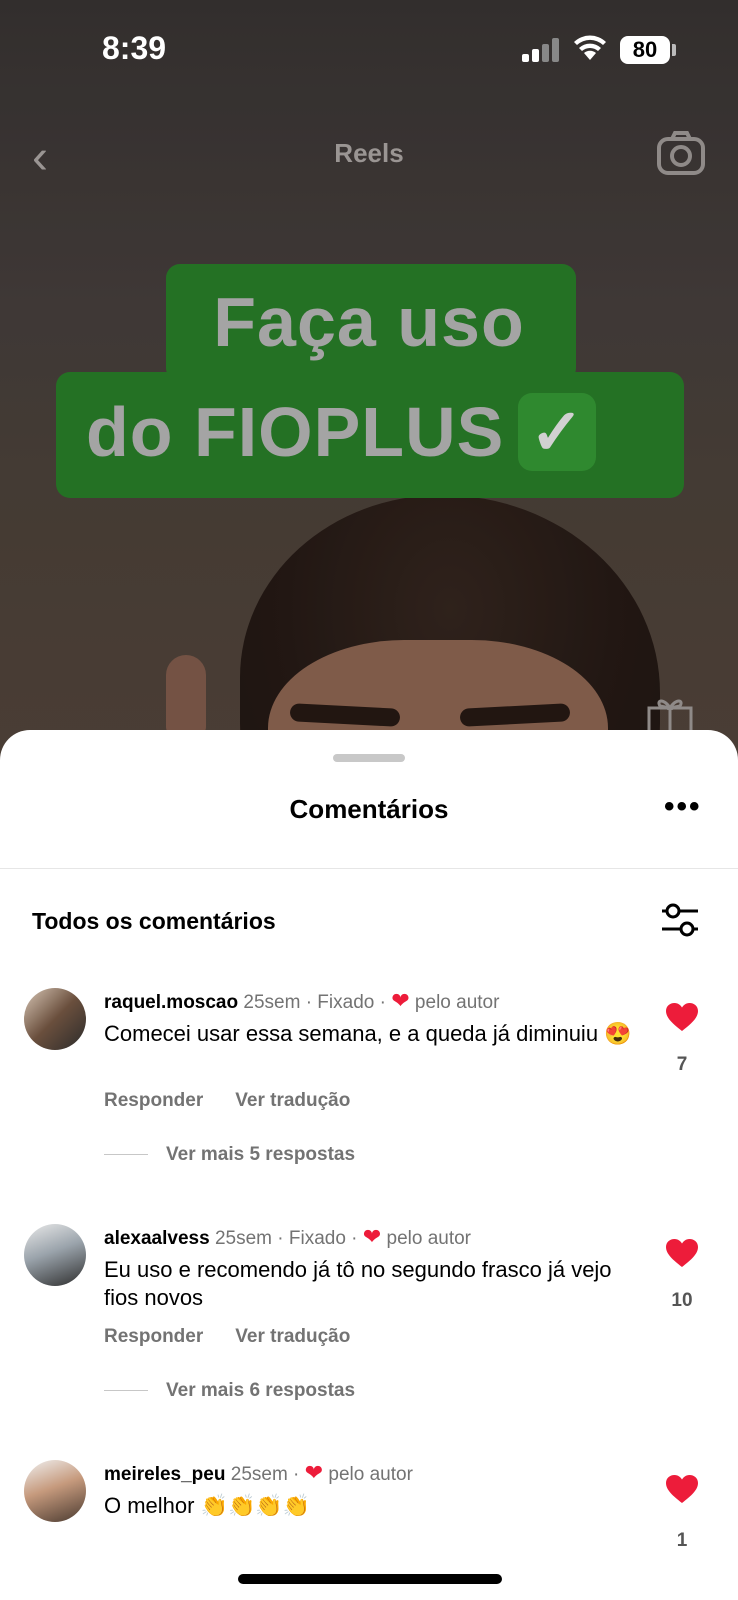 The width and height of the screenshot is (738, 1600). I want to click on like-count: 7, so click(682, 1064).